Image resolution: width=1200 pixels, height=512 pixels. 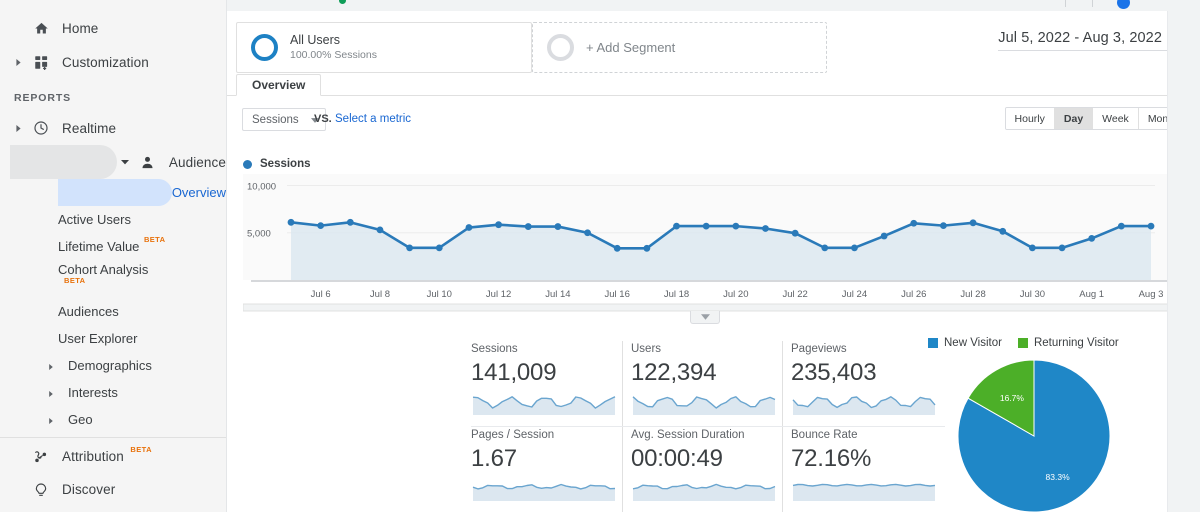 I want to click on chart-collapse-toggle, so click(x=705, y=317).